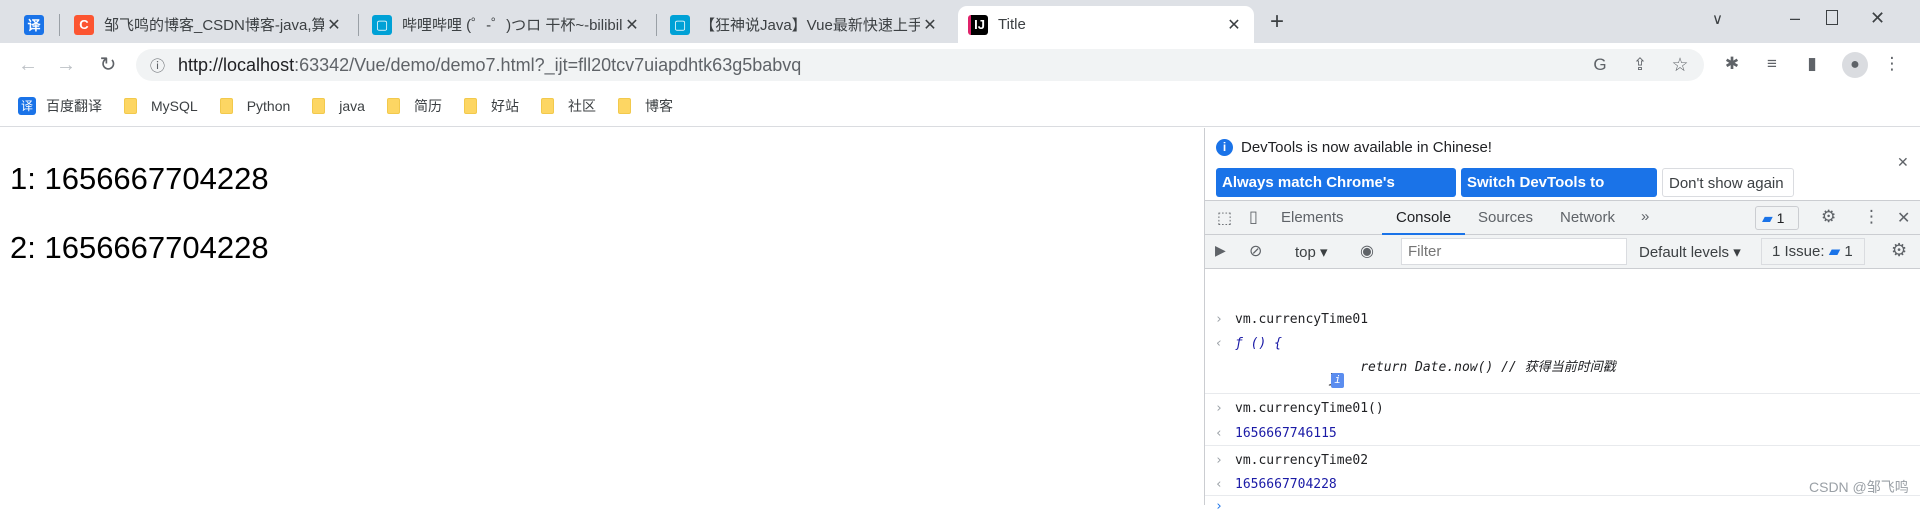 The image size is (1920, 514). What do you see at coordinates (139, 178) in the screenshot?
I see `time-line-1: 1: 1656667704228` at bounding box center [139, 178].